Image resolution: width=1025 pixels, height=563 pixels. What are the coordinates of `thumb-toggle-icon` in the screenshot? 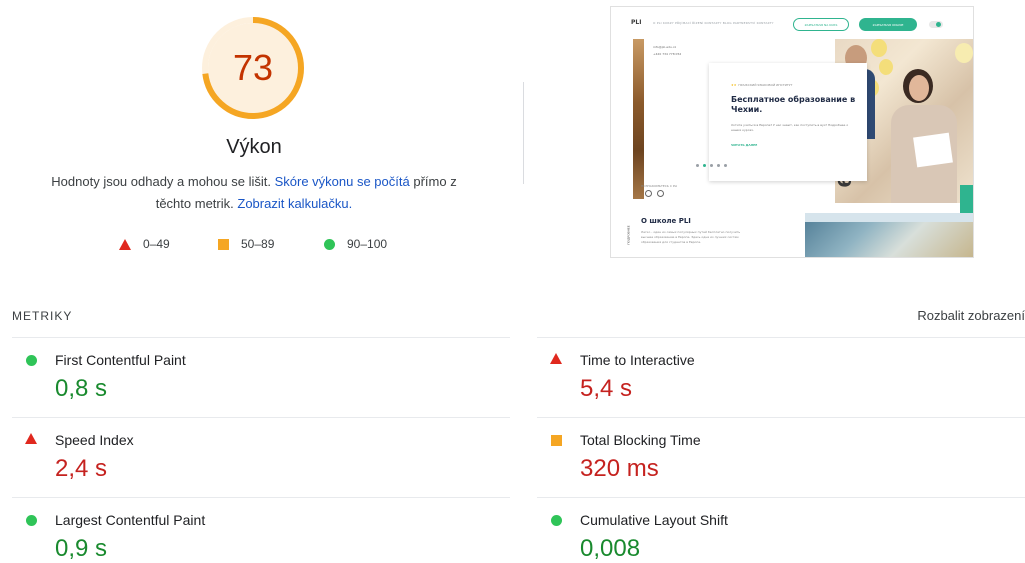 It's located at (936, 24).